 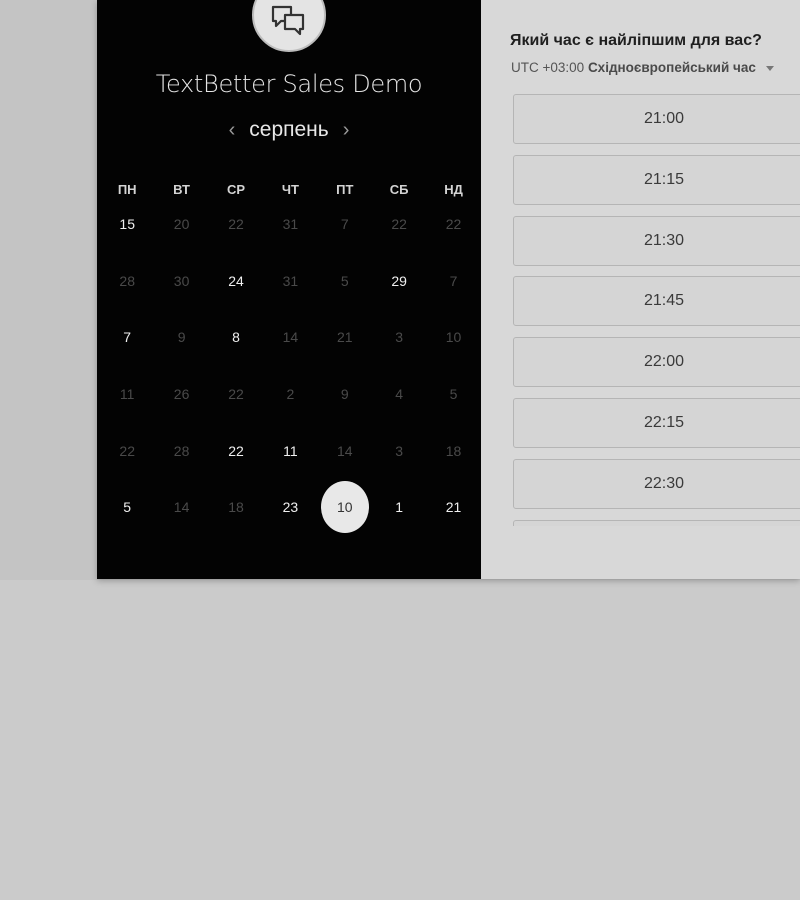 I want to click on next-month-icon: ›, so click(x=346, y=130).